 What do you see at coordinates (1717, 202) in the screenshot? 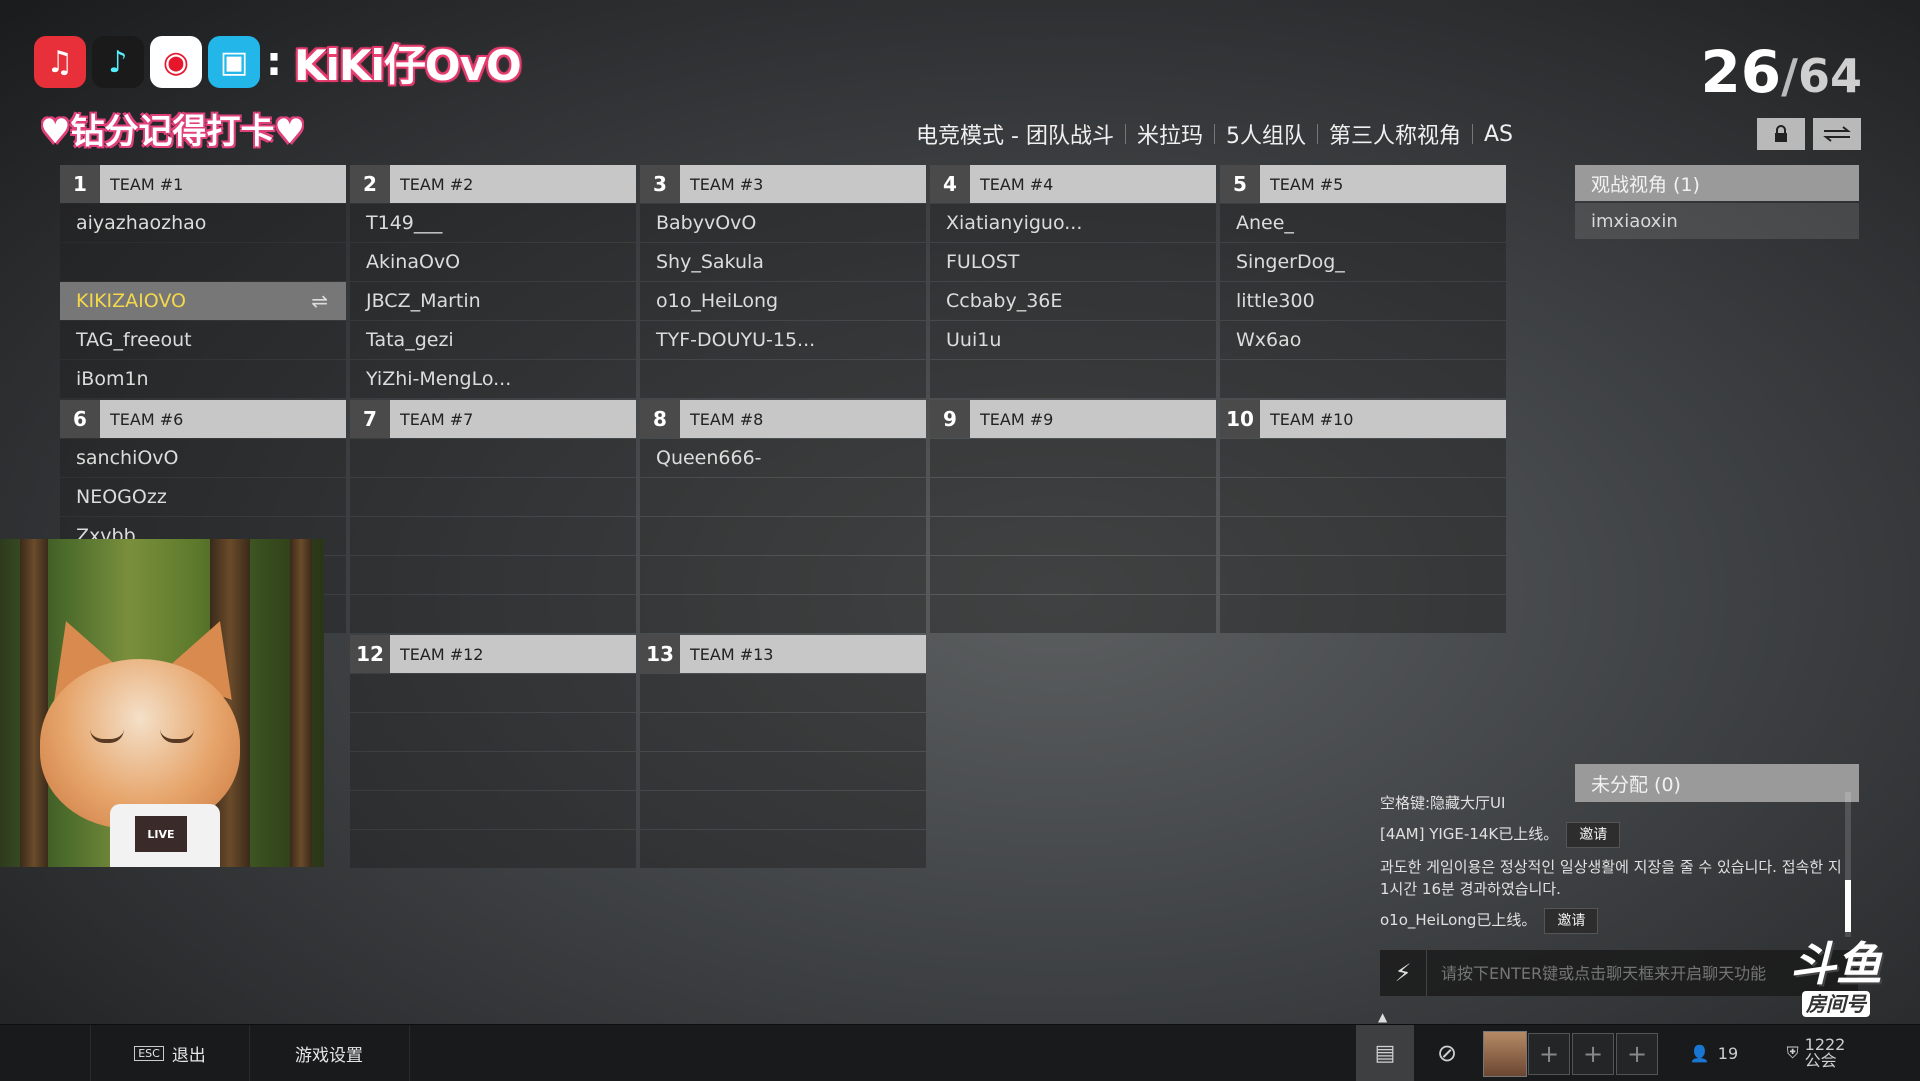
I see `spectator-panel: 观战视角 (1) imxiaoxin` at bounding box center [1717, 202].